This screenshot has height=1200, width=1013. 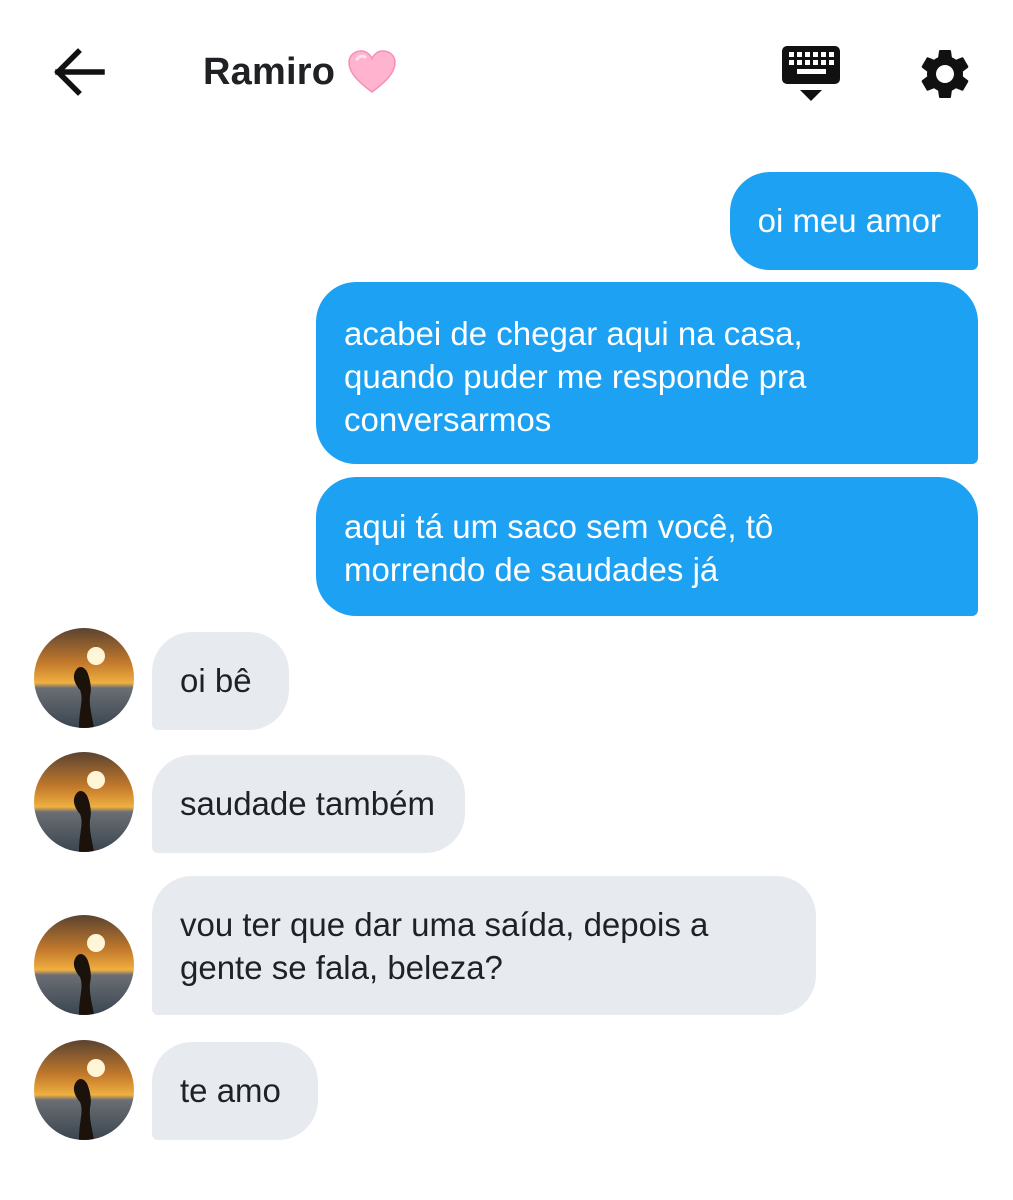 What do you see at coordinates (216, 680) in the screenshot?
I see `message-line: oi bê` at bounding box center [216, 680].